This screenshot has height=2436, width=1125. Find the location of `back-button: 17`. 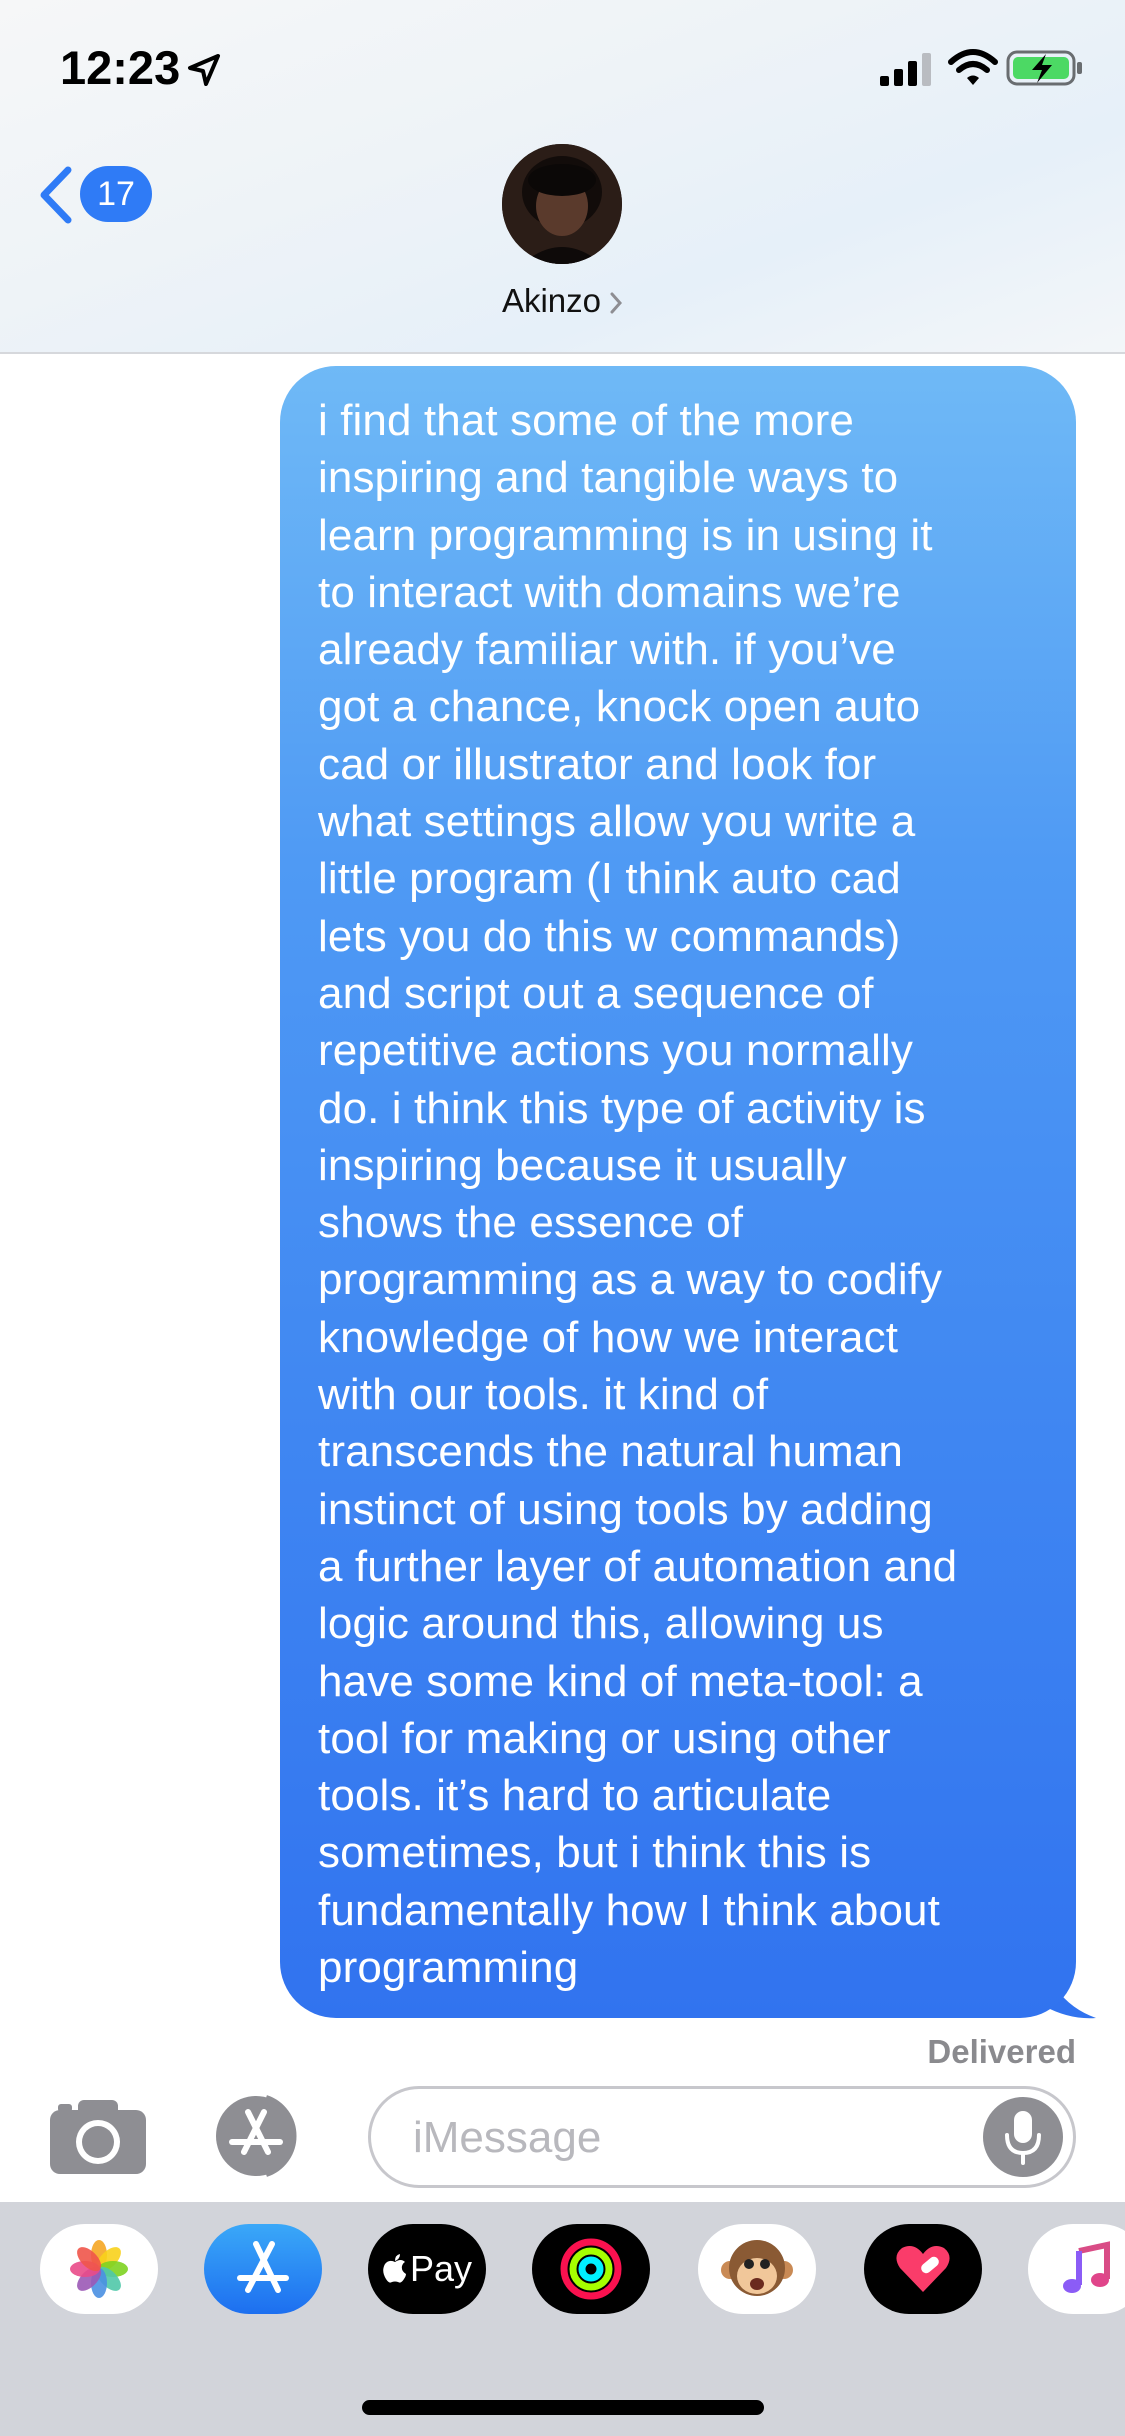

back-button: 17 is located at coordinates (99, 195).